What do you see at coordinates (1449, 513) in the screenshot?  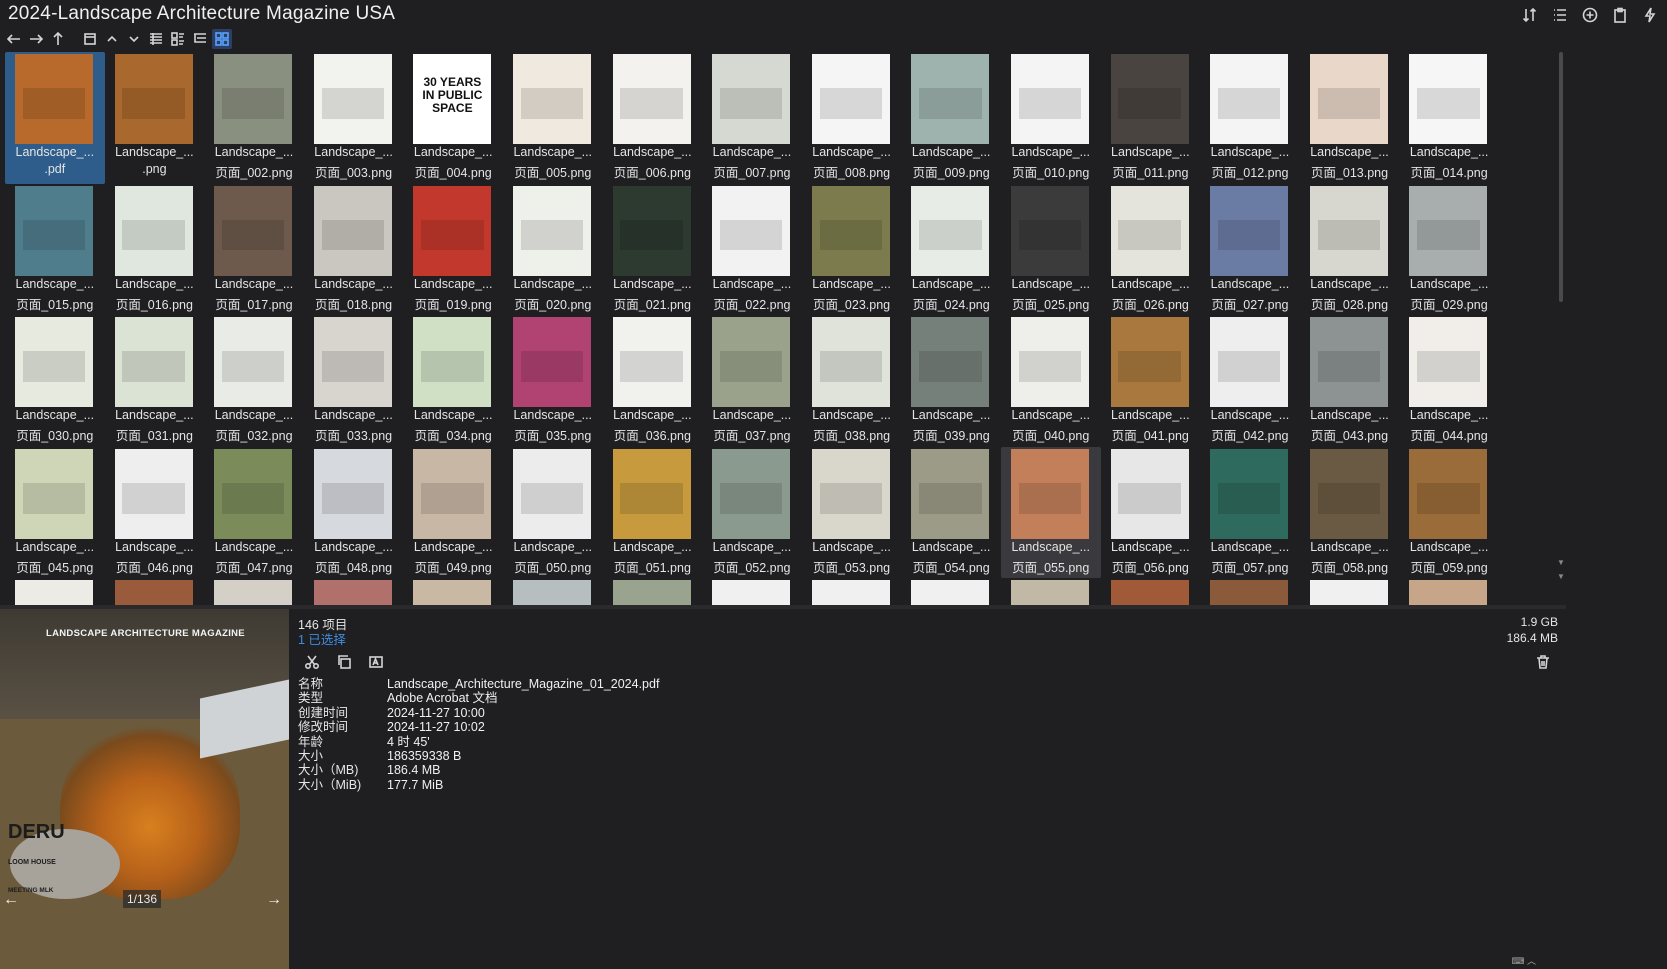 I see `file-item: Landscape_... 页面_059.png` at bounding box center [1449, 513].